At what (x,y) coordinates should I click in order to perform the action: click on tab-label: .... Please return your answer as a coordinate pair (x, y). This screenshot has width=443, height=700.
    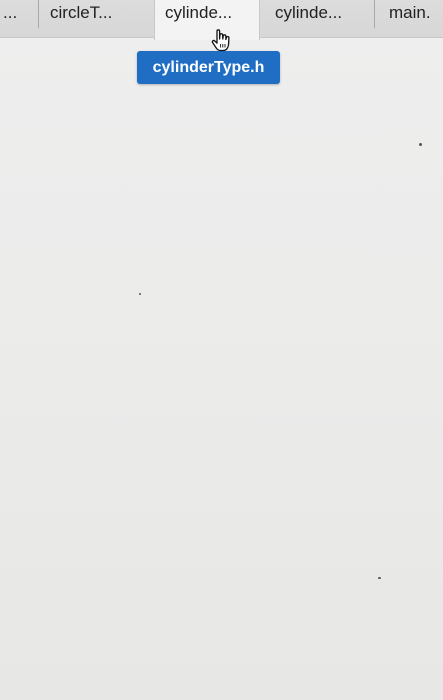
    Looking at the image, I should click on (10, 12).